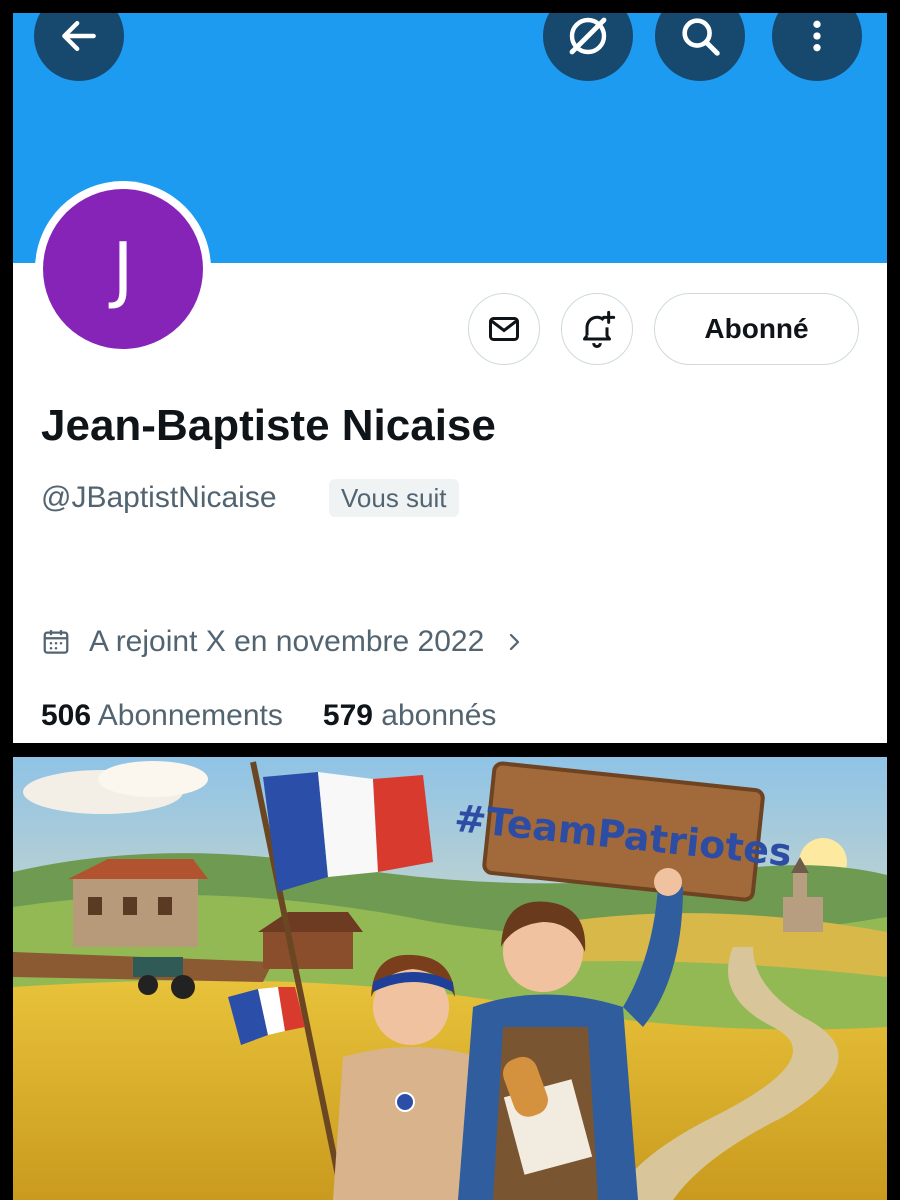 The image size is (900, 1200). What do you see at coordinates (439, 715) in the screenshot?
I see `followers-label: abonnés` at bounding box center [439, 715].